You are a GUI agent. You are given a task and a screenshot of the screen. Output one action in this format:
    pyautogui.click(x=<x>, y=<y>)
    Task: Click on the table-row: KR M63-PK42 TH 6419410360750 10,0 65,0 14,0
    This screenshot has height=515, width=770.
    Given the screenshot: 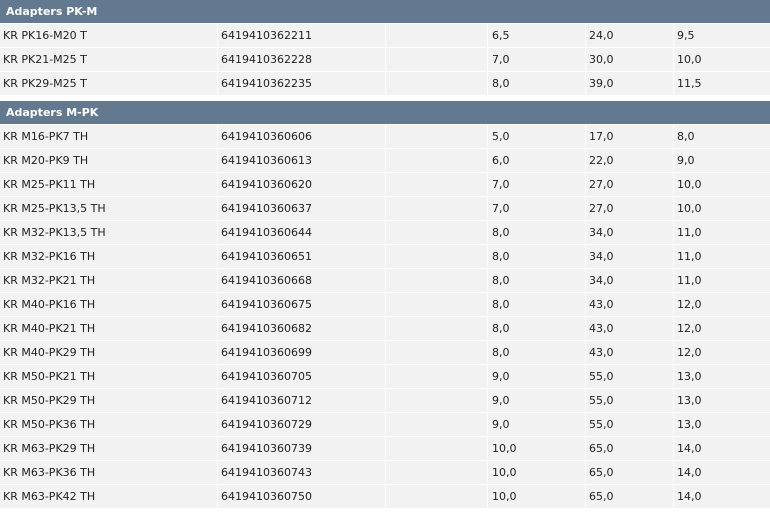 What is the action you would take?
    pyautogui.click(x=385, y=497)
    